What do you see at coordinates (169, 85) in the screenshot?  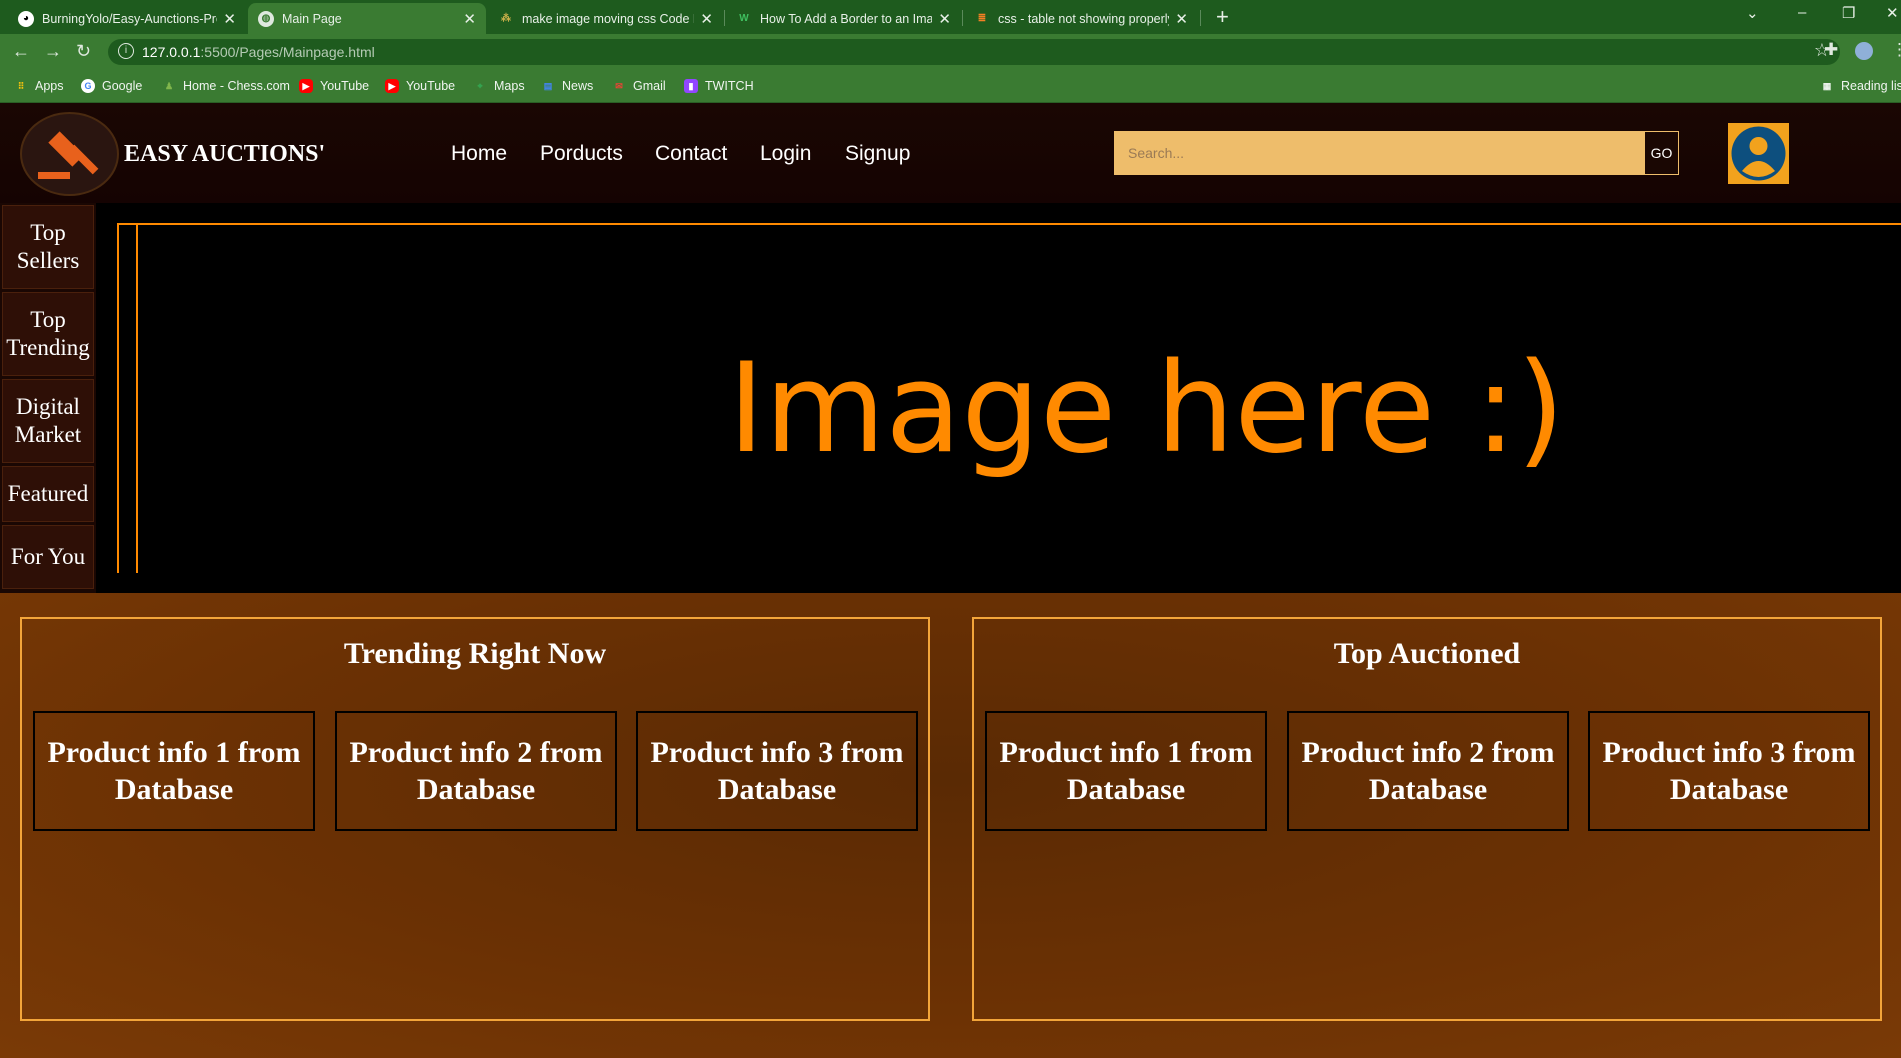 I see `chess-pawn-icon: ♟` at bounding box center [169, 85].